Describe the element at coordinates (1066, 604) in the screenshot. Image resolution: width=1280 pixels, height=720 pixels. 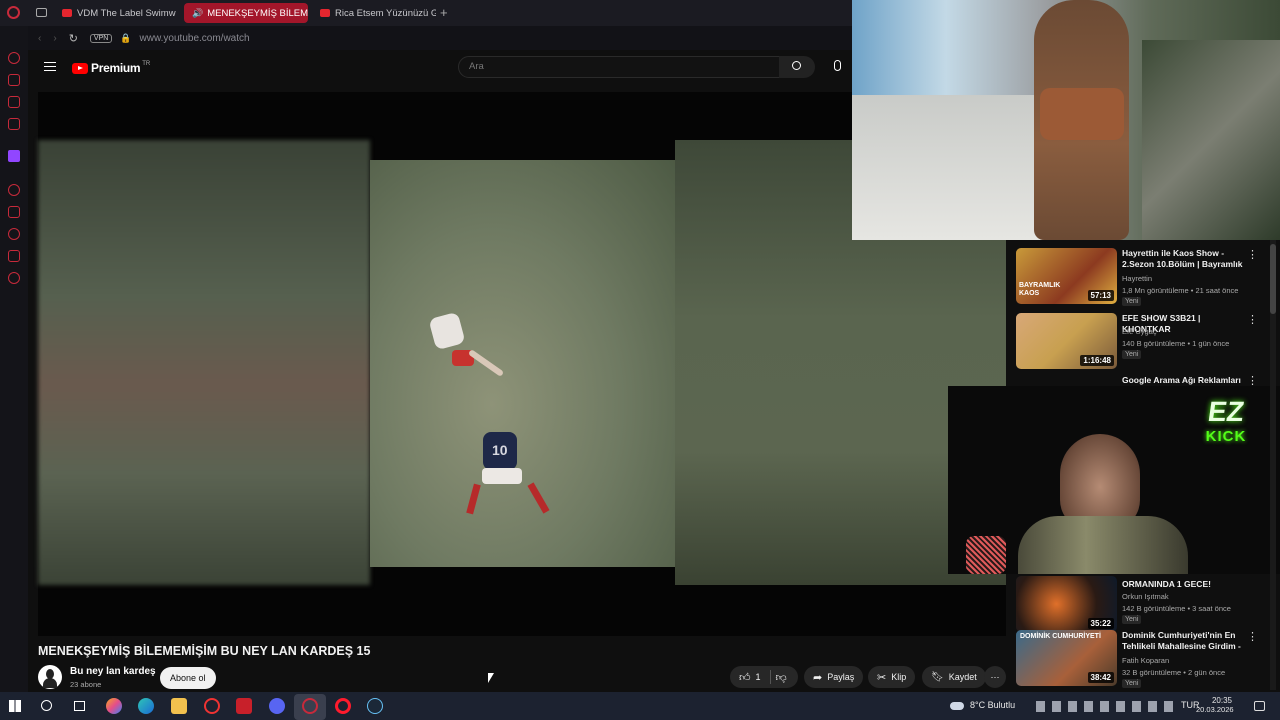
I see `recommendation-thumbnail: 35:22` at that location.